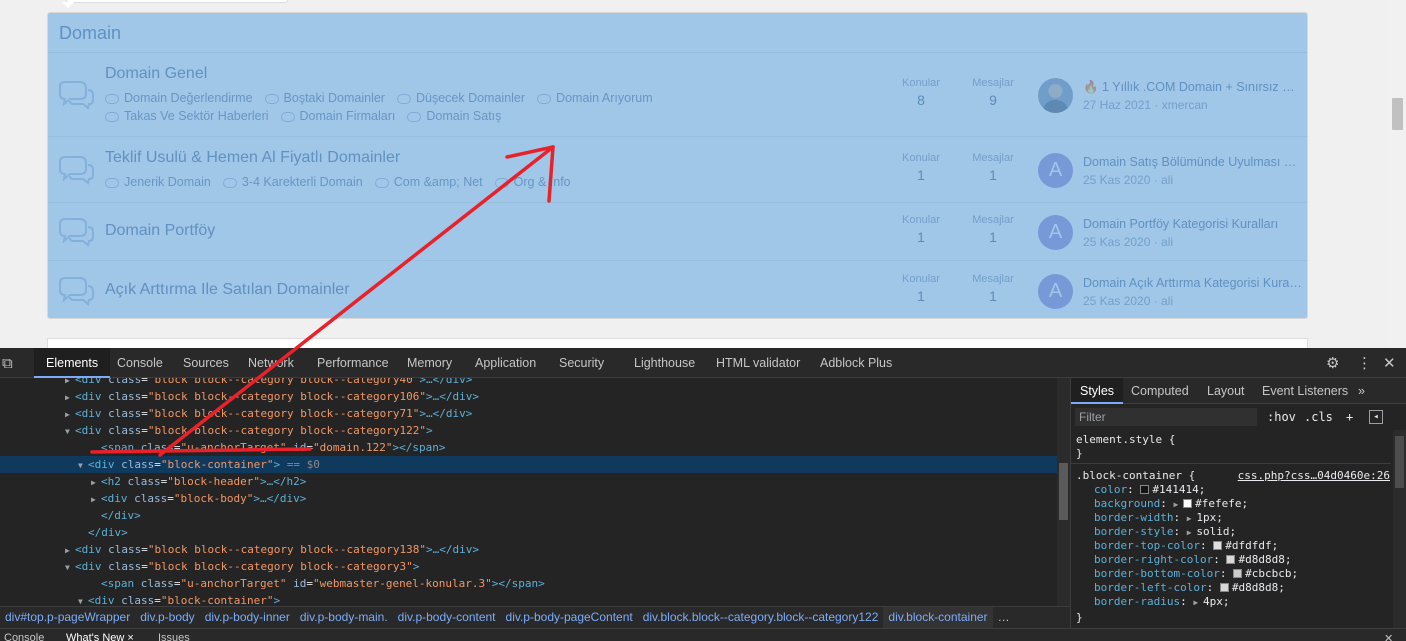 The image size is (1406, 641). Describe the element at coordinates (1314, 475) in the screenshot. I see `rule-source-link: css.php?css…04d0460e:26` at that location.